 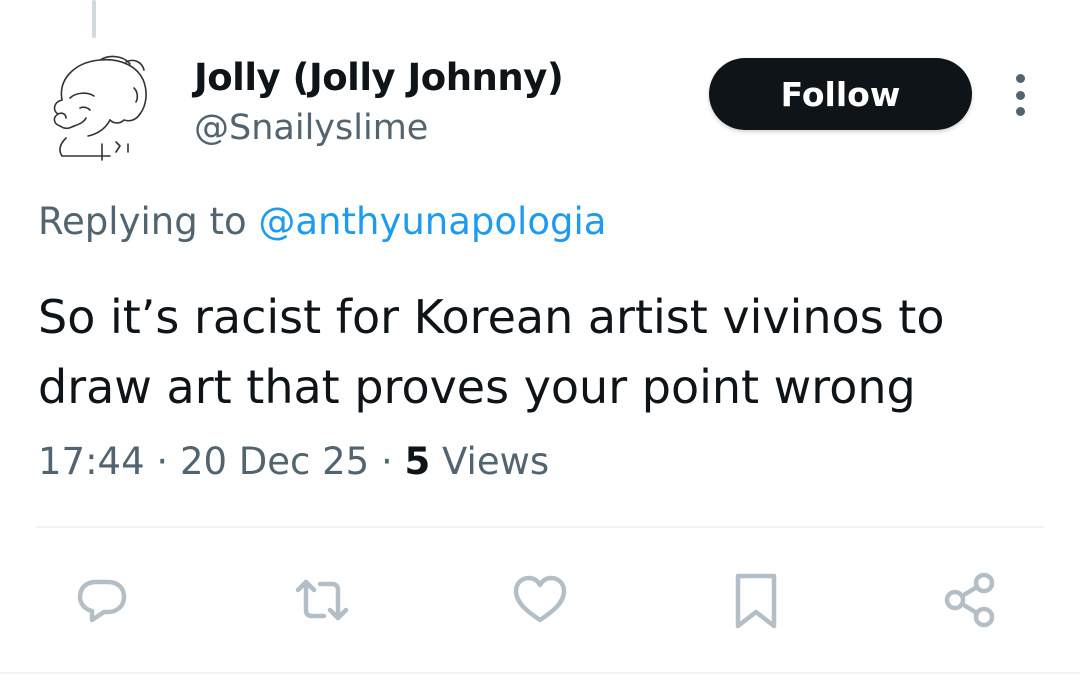 I want to click on like-icon, so click(x=540, y=599).